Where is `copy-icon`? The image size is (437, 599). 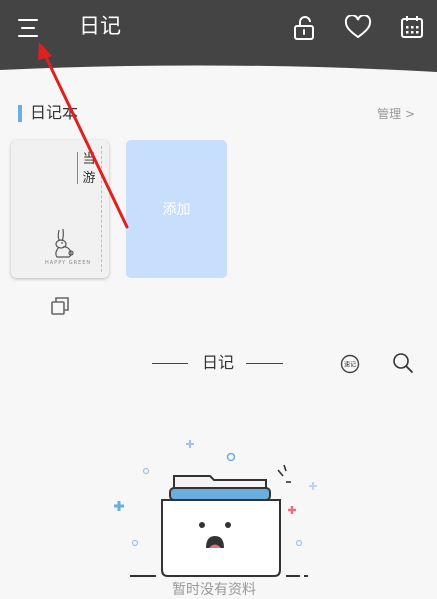 copy-icon is located at coordinates (60, 308).